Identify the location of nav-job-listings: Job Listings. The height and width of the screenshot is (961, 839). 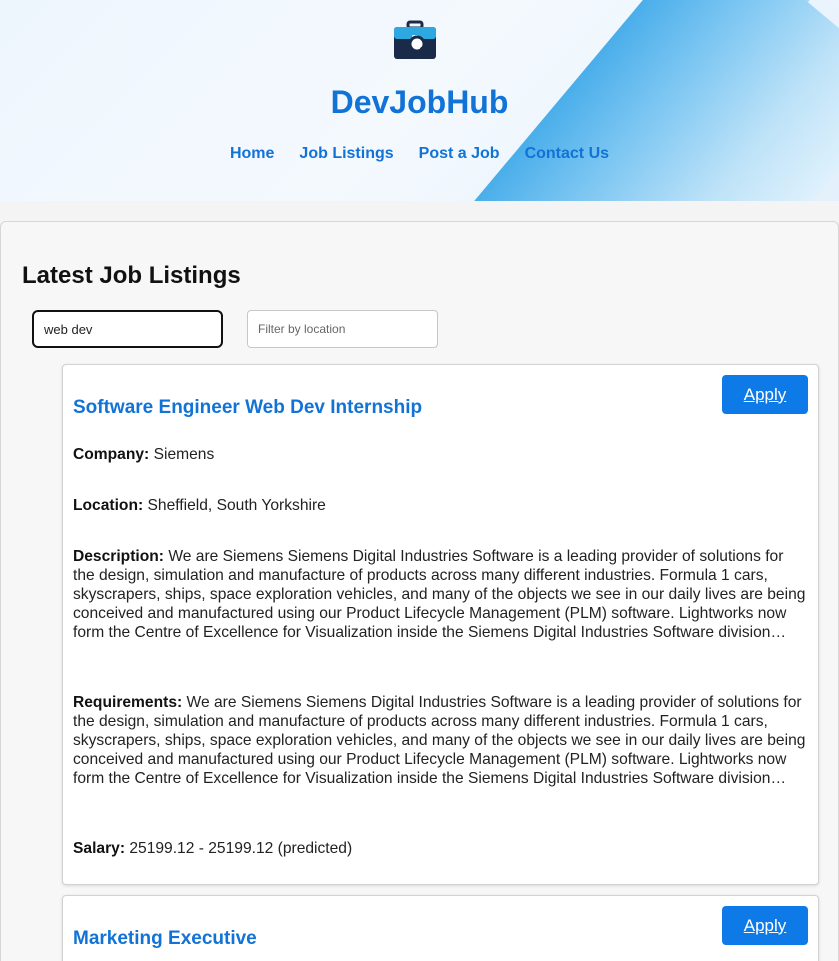
(346, 154).